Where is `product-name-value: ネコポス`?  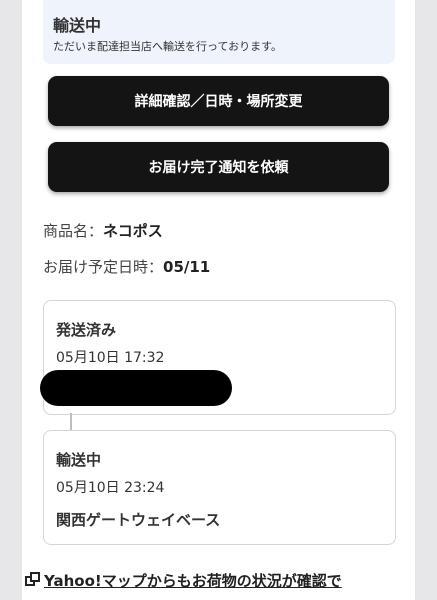
product-name-value: ネコポス is located at coordinates (133, 231).